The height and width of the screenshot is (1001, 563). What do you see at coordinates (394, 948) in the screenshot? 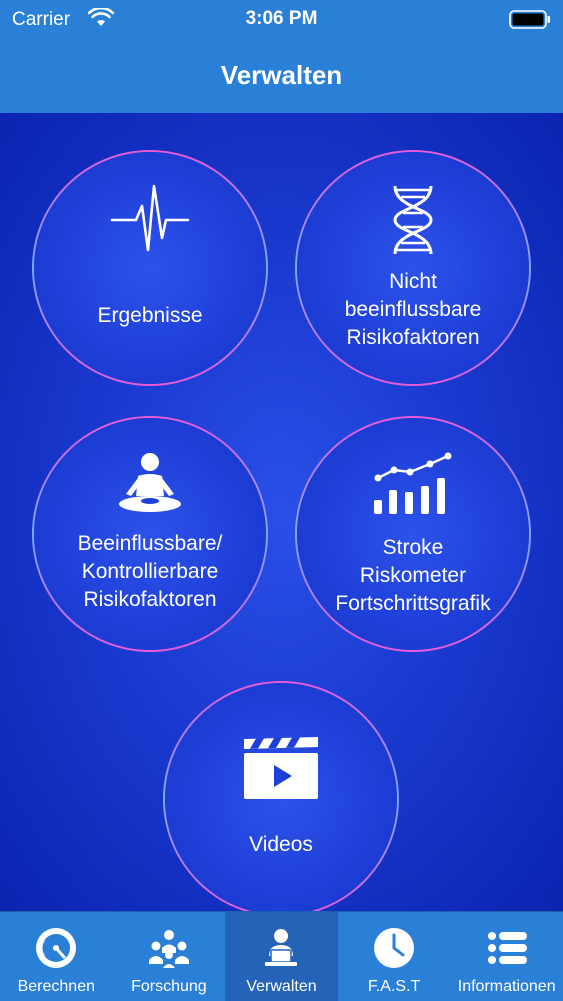
I see `clock-icon` at bounding box center [394, 948].